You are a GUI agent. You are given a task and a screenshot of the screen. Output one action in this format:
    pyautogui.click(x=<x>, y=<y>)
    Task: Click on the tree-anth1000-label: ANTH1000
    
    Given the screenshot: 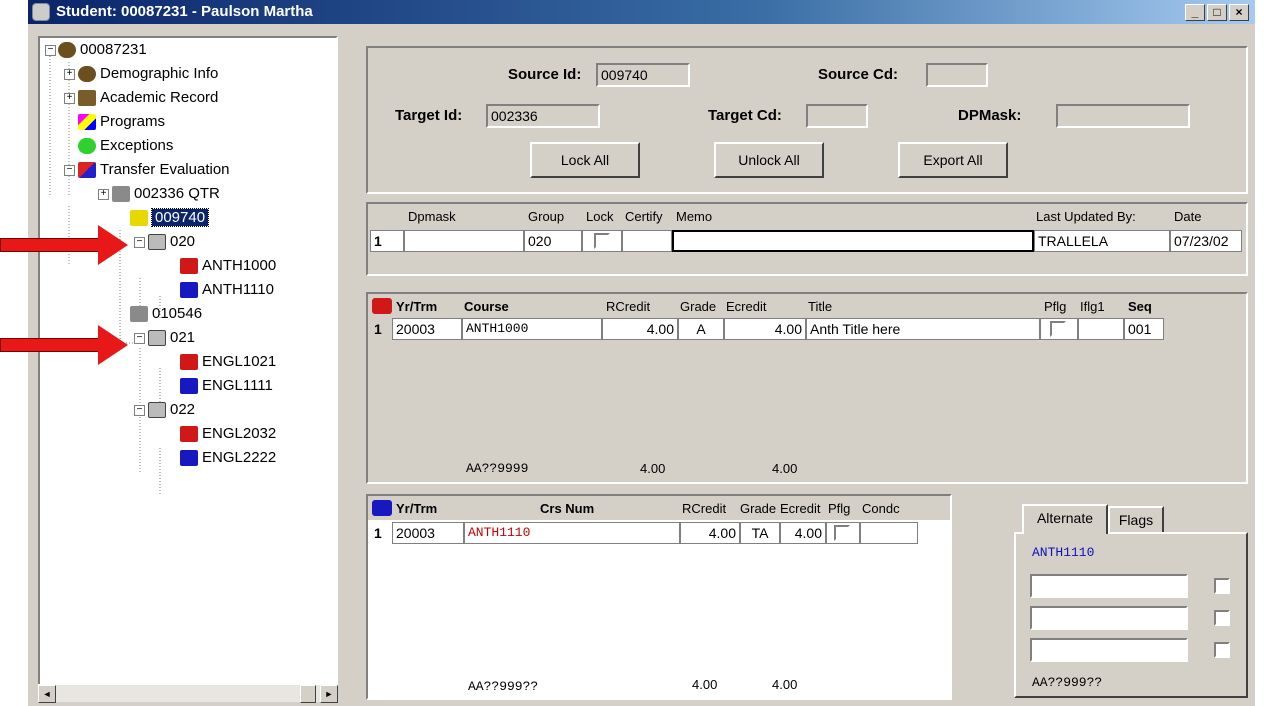 What is the action you would take?
    pyautogui.click(x=239, y=265)
    